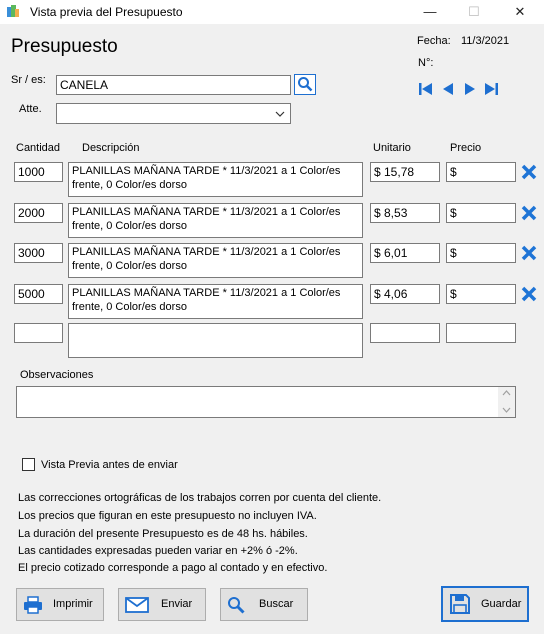  Describe the element at coordinates (426, 89) in the screenshot. I see `first-record-icon` at that location.